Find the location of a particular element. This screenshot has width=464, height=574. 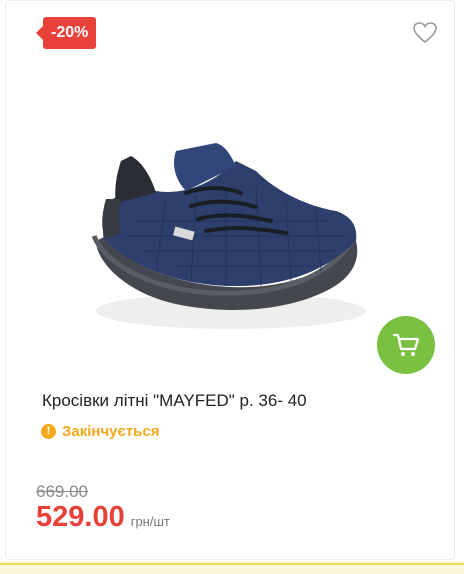

current-price: 529.00 is located at coordinates (80, 517).